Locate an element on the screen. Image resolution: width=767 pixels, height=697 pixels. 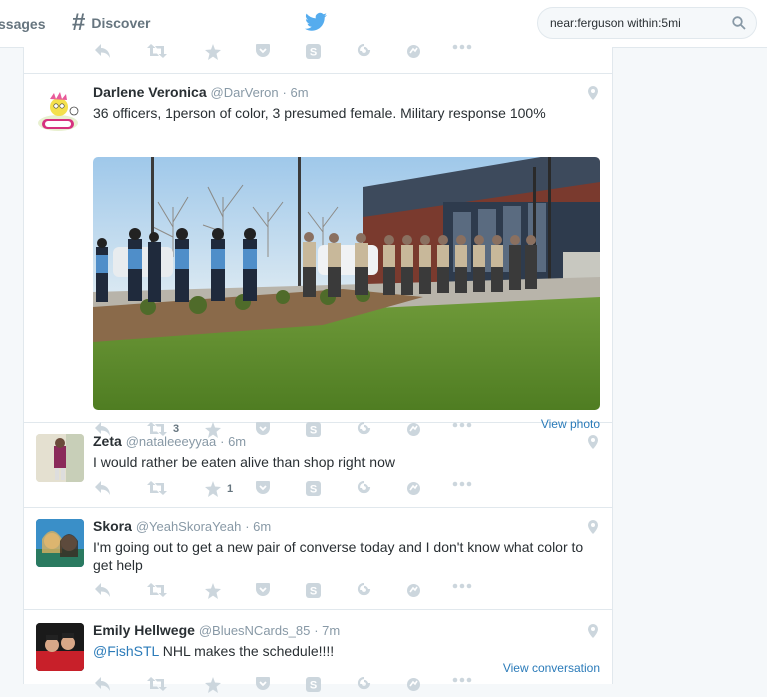
tweet-partial: S is located at coordinates (318, 59).